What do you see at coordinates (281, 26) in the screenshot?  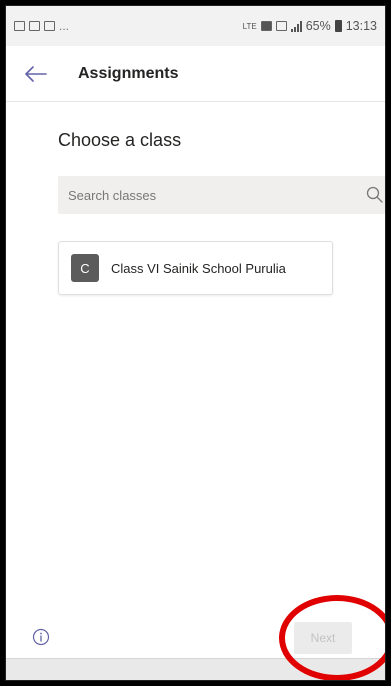 I see `screenshot-icon` at bounding box center [281, 26].